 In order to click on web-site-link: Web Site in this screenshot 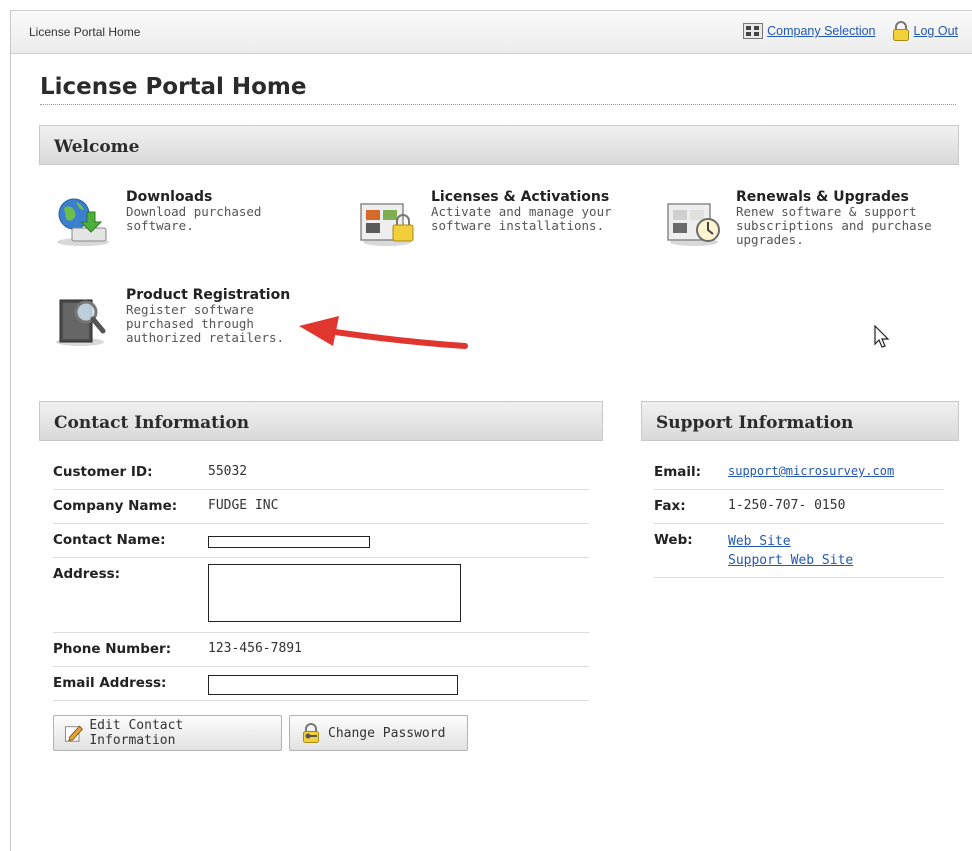, I will do `click(790, 541)`.